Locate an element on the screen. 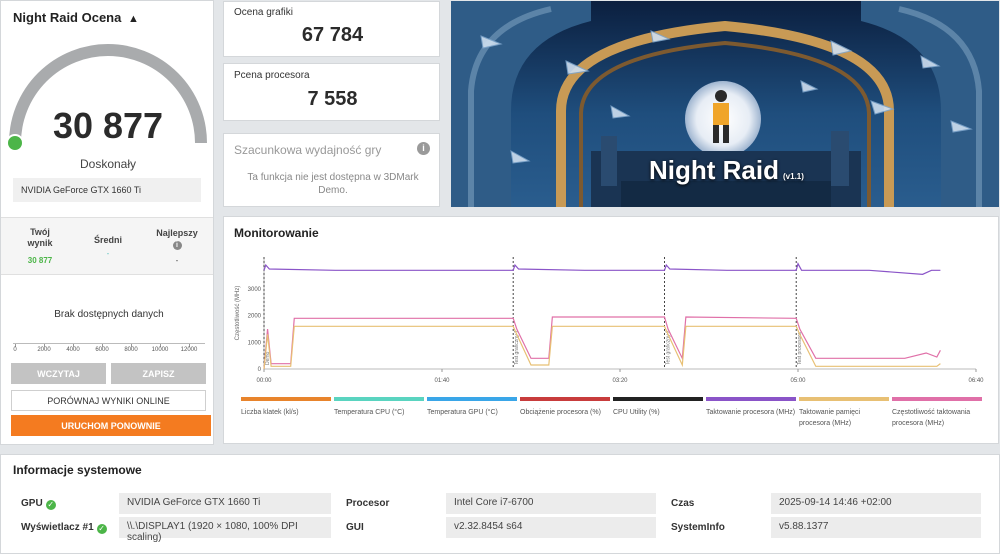 The width and height of the screenshot is (1000, 554). estimated-performance-title: Szacunkowa wydajność gry is located at coordinates (308, 150).